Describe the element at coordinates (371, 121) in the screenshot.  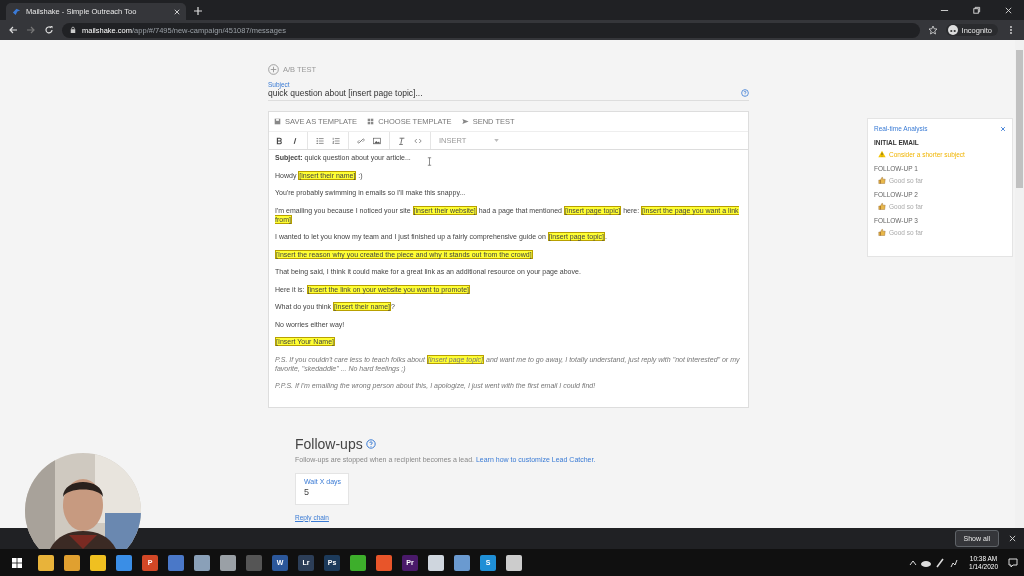
I see `grid-icon` at that location.